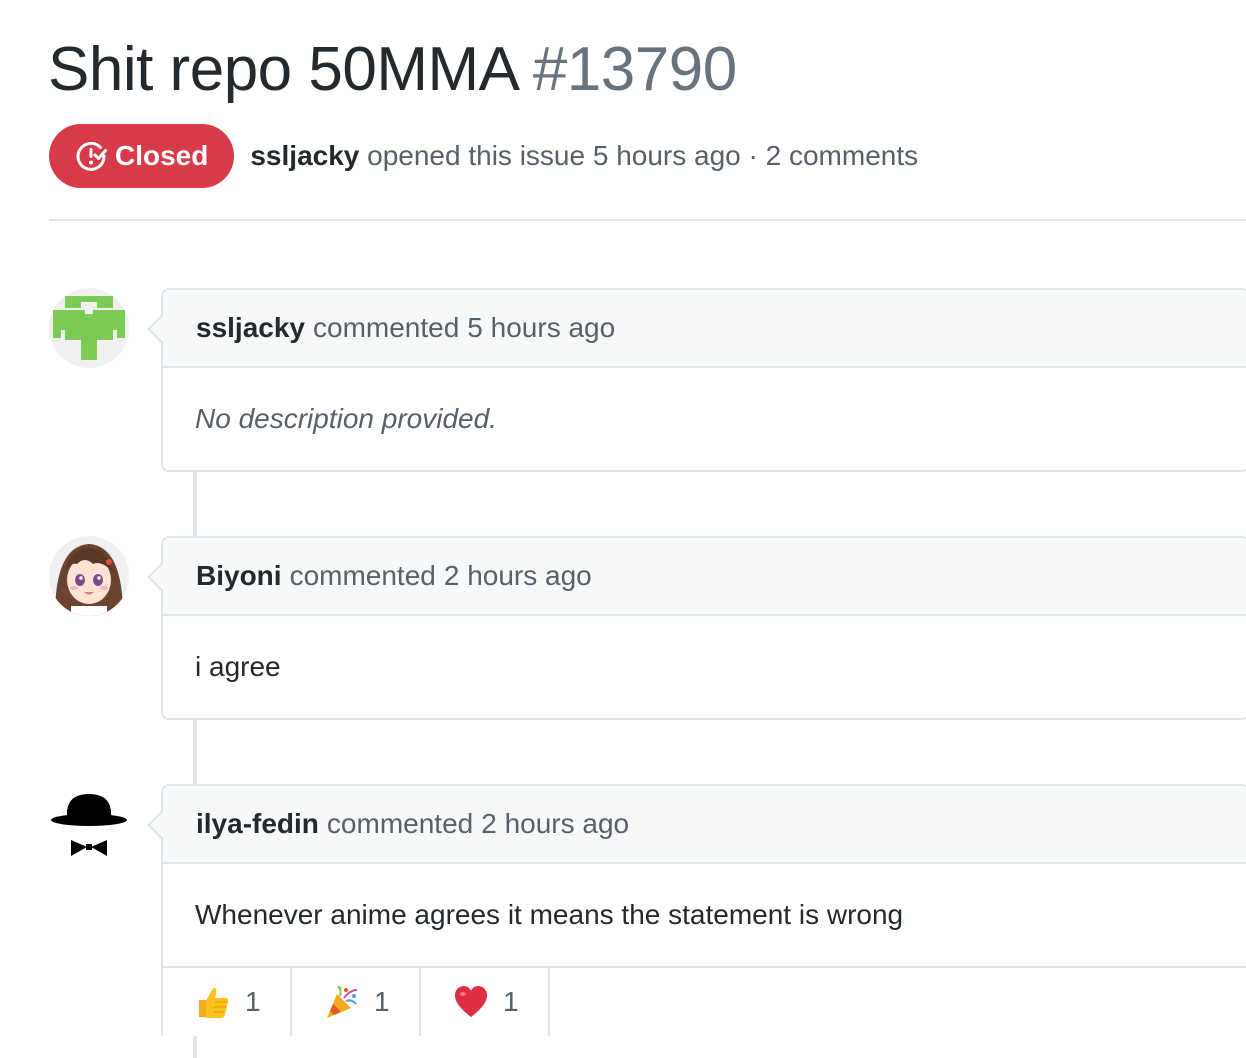 This screenshot has width=1246, height=1058. Describe the element at coordinates (257, 824) in the screenshot. I see `comment-author: ilya-fedin` at that location.